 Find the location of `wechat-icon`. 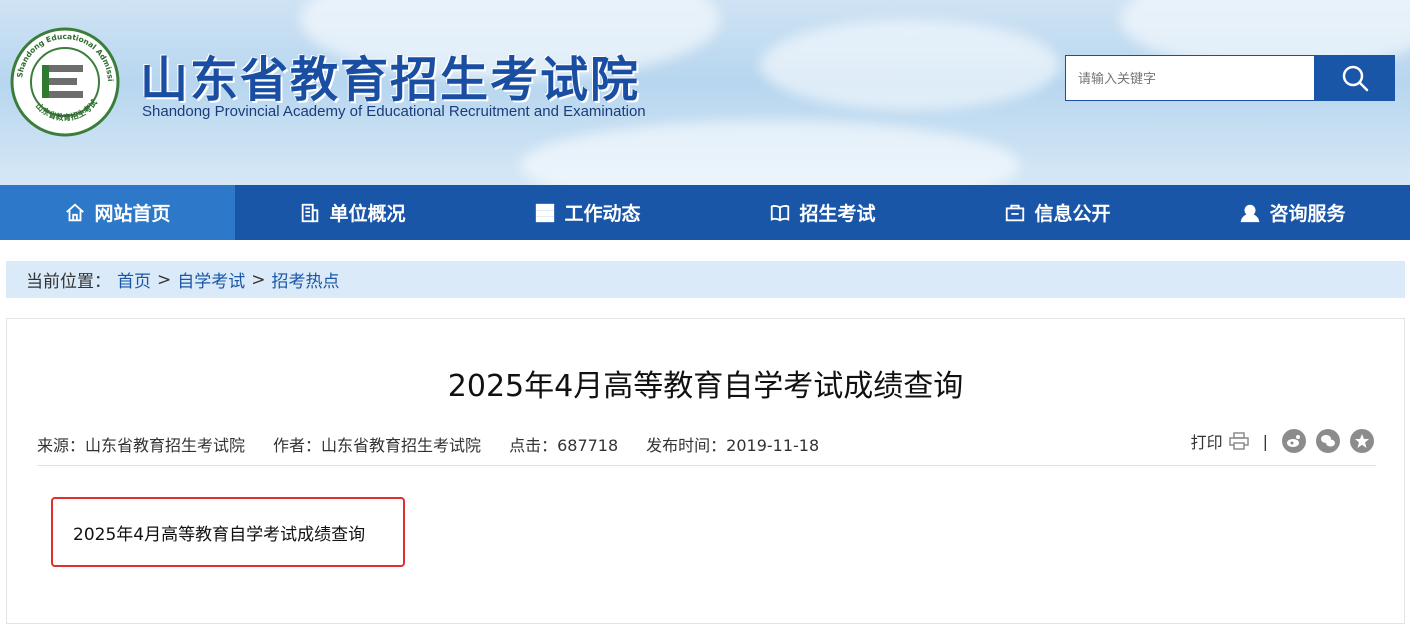

wechat-icon is located at coordinates (1328, 441).